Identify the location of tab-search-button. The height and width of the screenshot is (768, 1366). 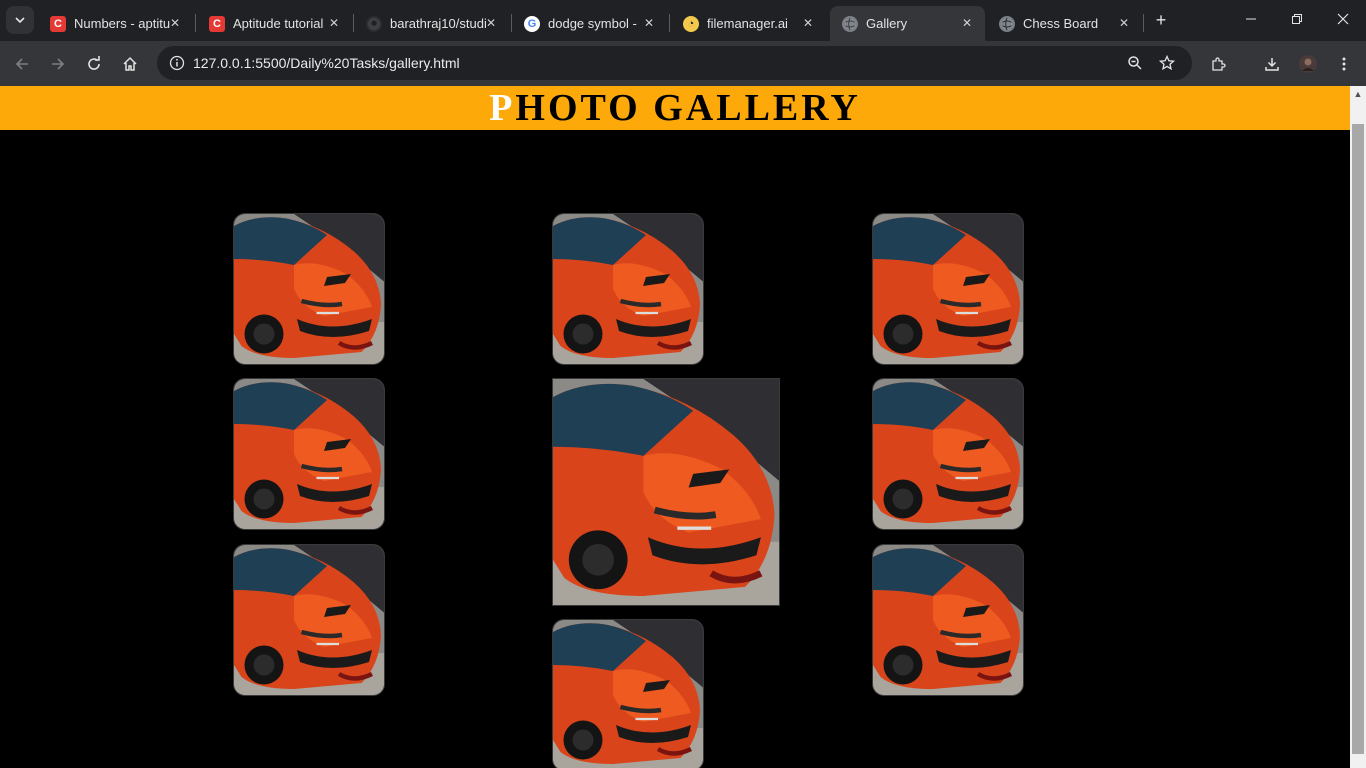
(20, 20).